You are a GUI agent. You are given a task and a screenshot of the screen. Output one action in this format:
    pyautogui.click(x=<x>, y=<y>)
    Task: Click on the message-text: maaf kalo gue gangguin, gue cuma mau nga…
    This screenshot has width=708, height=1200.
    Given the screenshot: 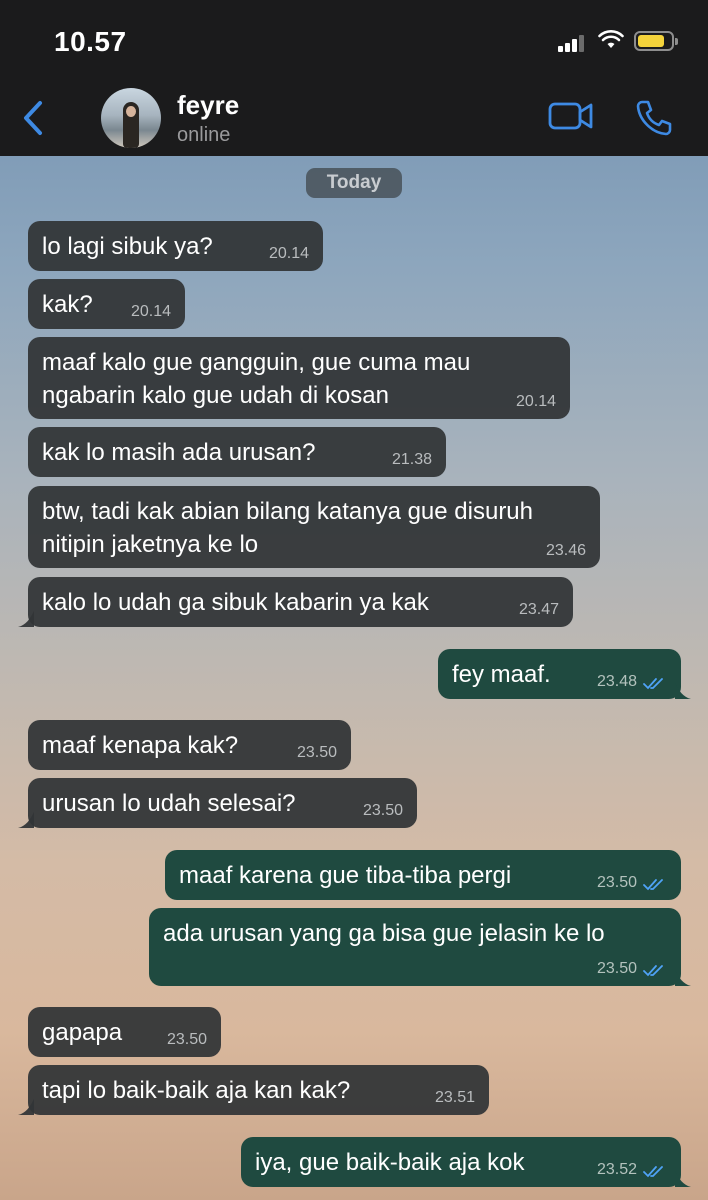 What is the action you would take?
    pyautogui.click(x=256, y=379)
    